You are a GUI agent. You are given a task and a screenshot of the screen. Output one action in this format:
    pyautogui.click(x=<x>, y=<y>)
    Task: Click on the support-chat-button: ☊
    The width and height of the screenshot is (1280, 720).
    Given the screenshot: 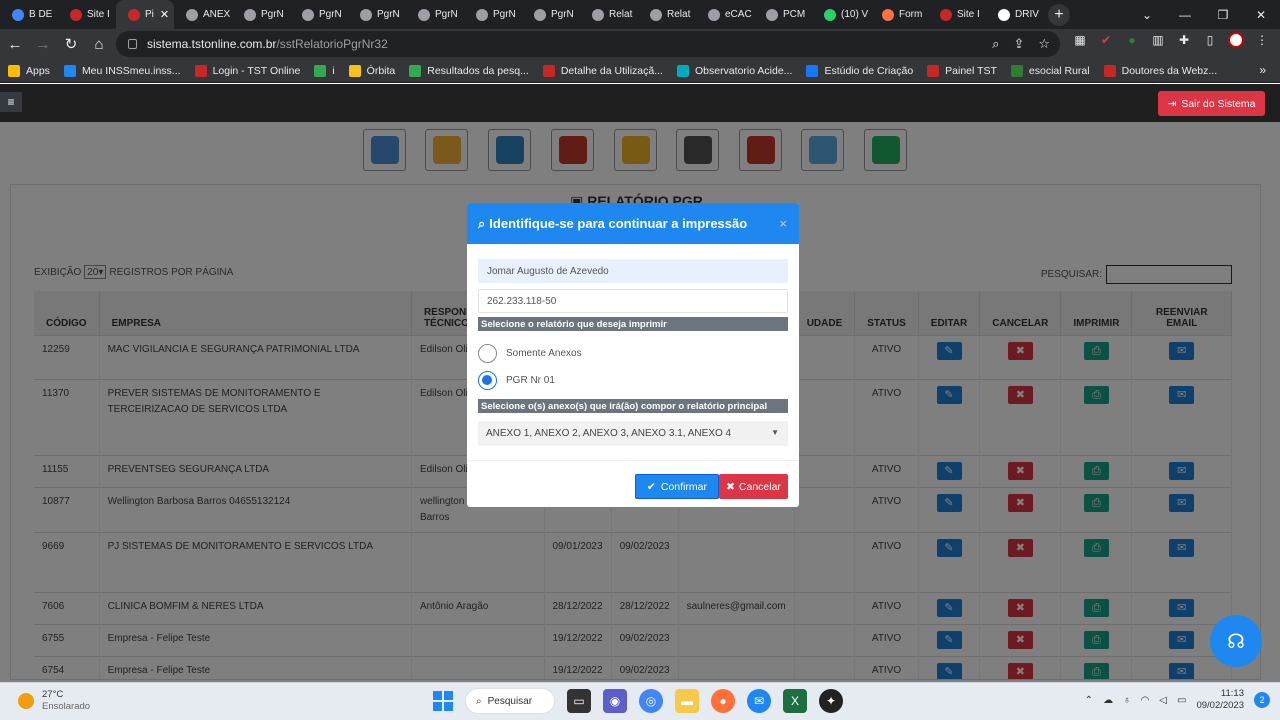 What is the action you would take?
    pyautogui.click(x=1236, y=641)
    